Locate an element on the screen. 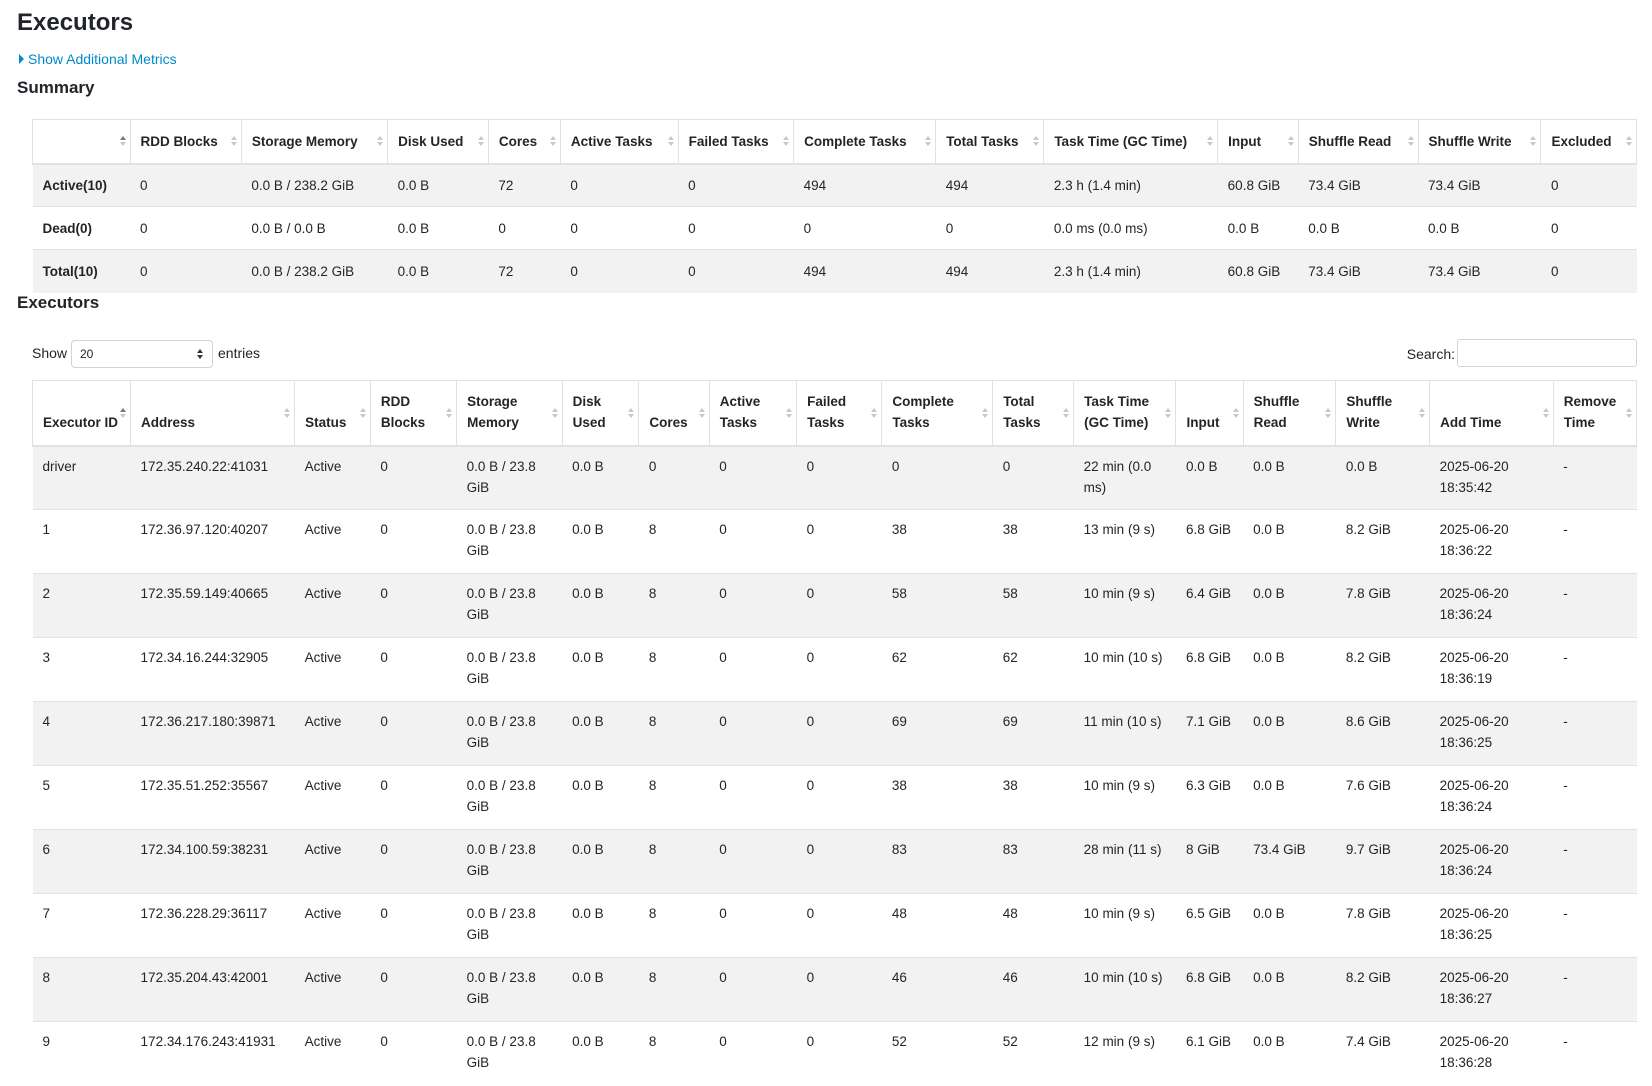  header-label: Excluded is located at coordinates (1581, 141).